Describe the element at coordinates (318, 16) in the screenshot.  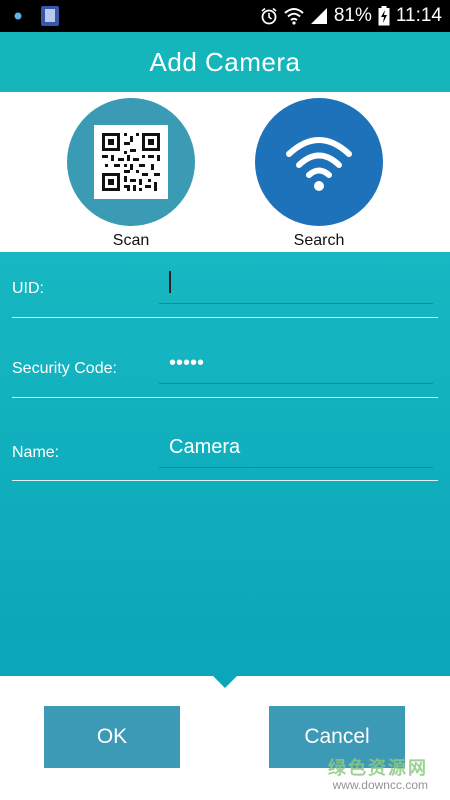
I see `signal-icon` at that location.